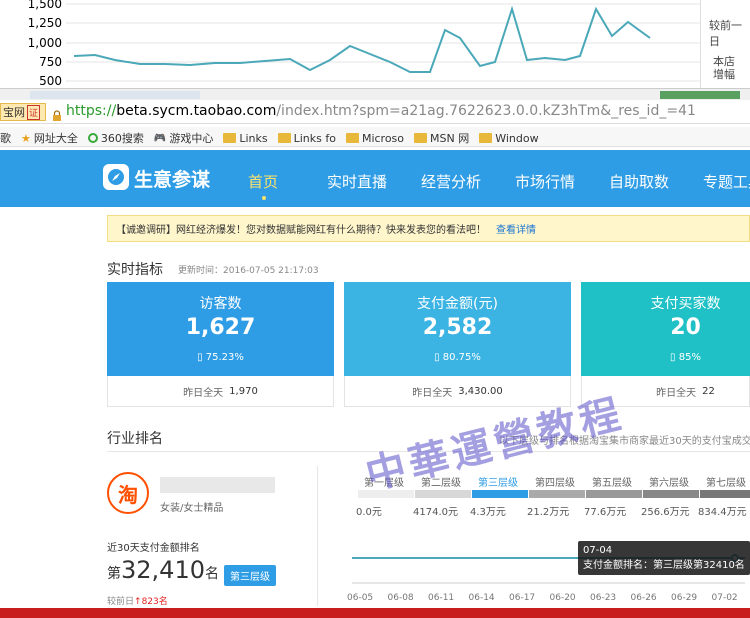 The height and width of the screenshot is (618, 750). Describe the element at coordinates (461, 357) in the screenshot. I see `card-pct-value: 80.75%` at that location.